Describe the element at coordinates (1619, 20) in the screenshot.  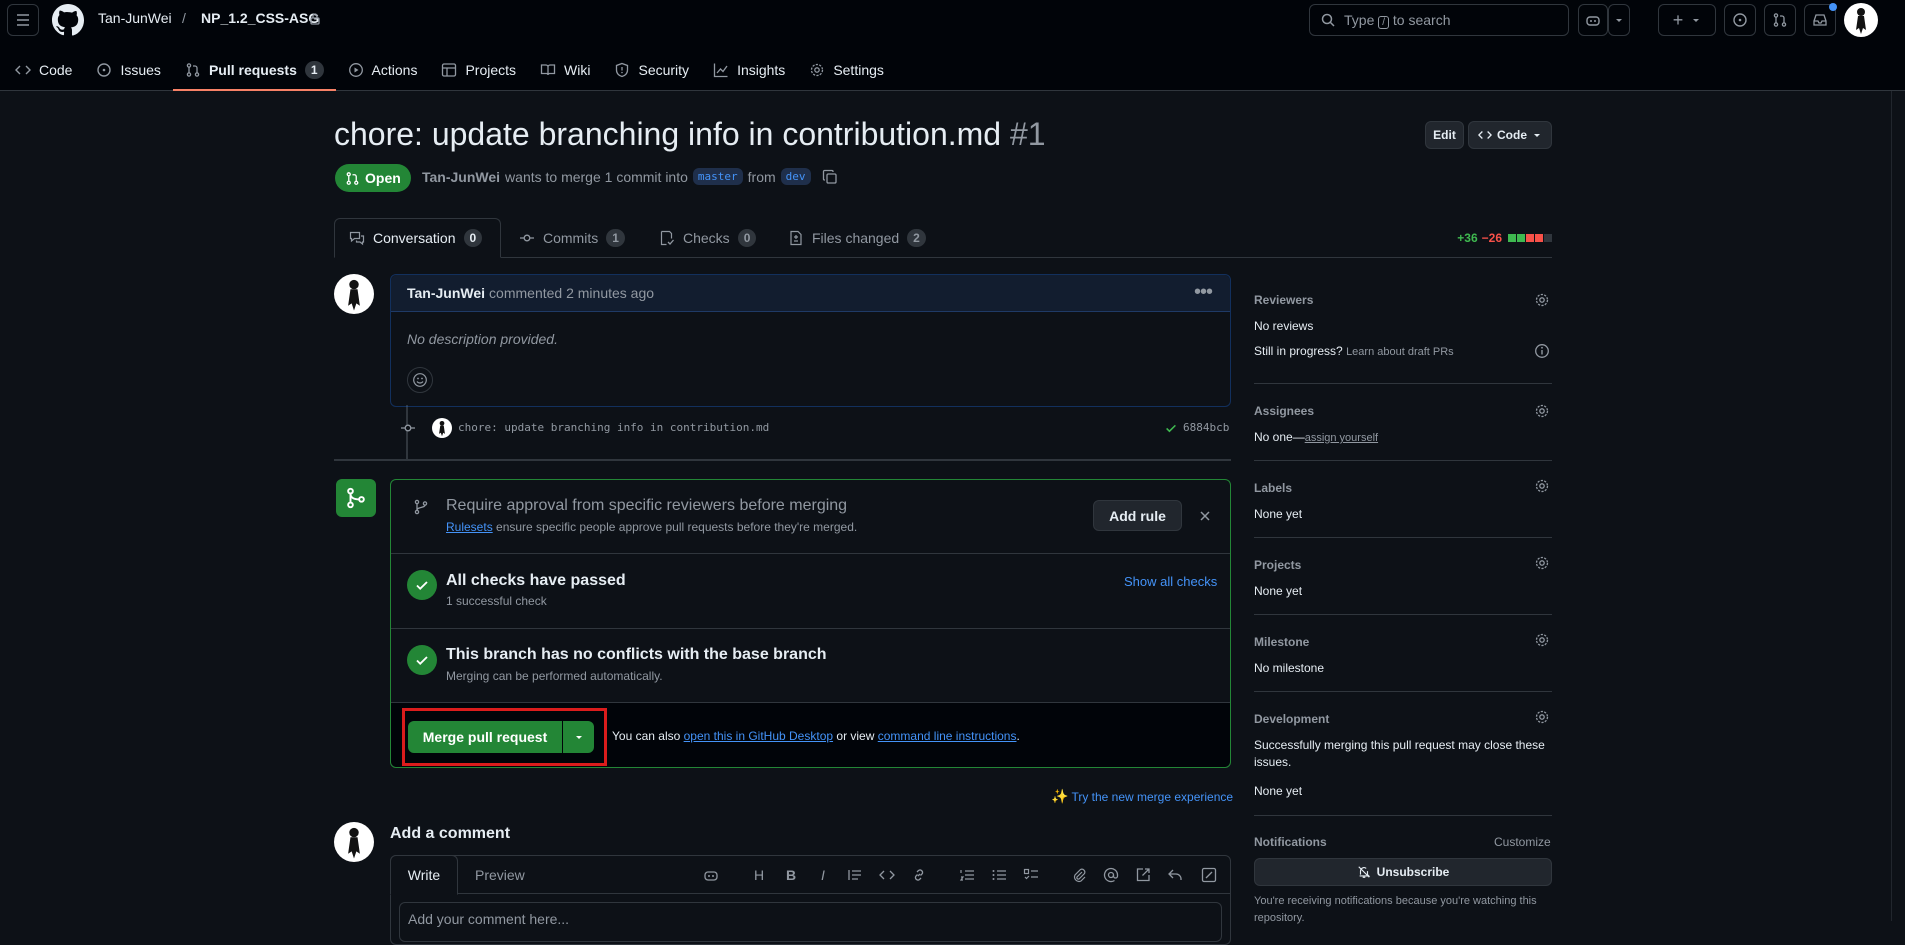
I see `copilot-dropdown-button` at that location.